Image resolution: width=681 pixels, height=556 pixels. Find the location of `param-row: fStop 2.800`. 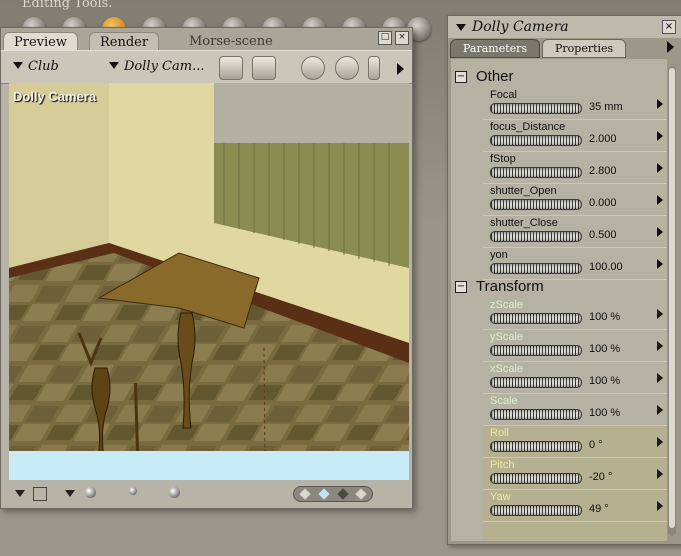

param-row: fStop 2.800 is located at coordinates (575, 168).